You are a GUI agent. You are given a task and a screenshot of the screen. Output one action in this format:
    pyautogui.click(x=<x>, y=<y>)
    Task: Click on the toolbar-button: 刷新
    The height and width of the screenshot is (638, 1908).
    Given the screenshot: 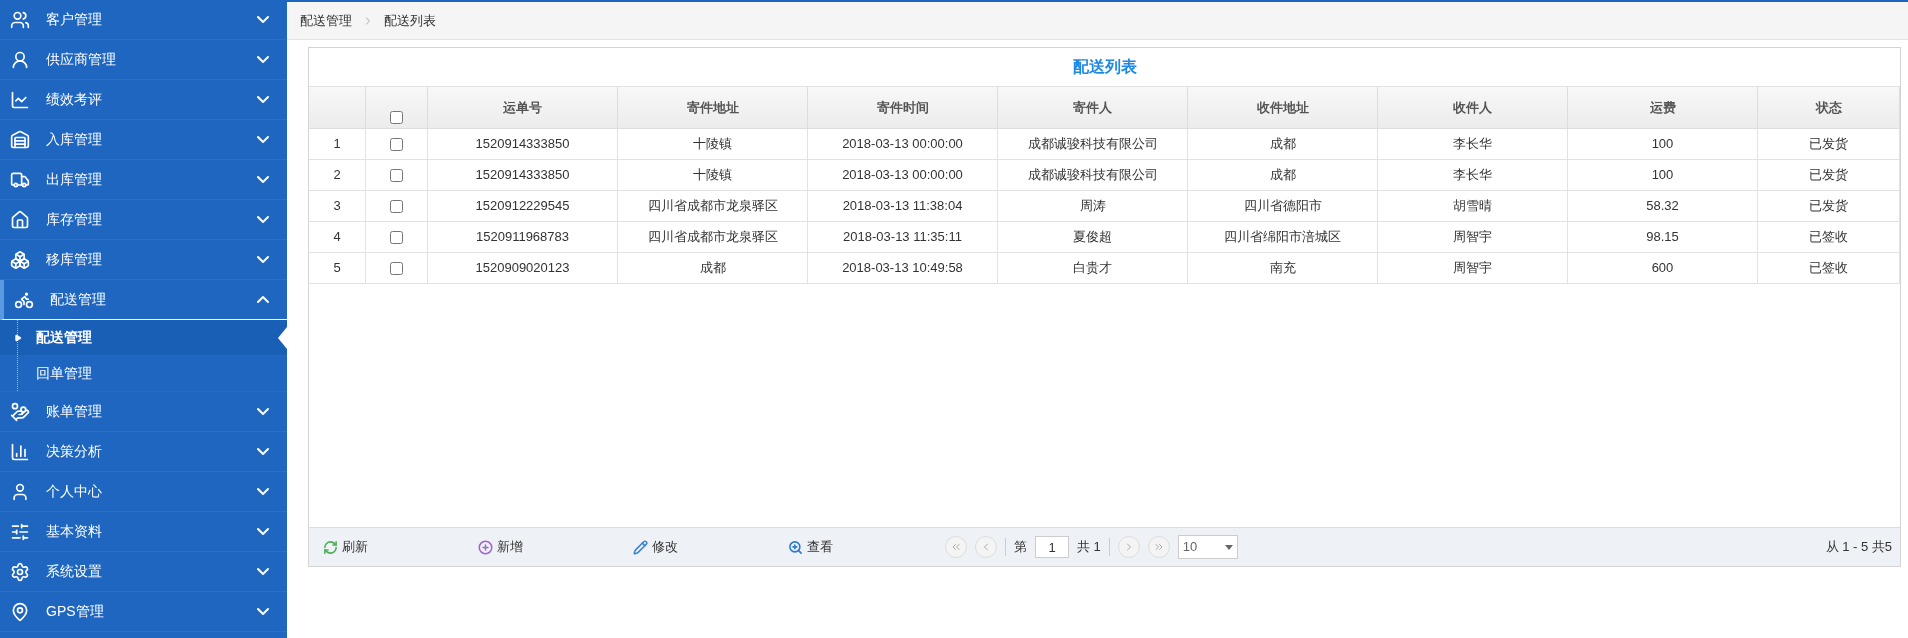 What is the action you would take?
    pyautogui.click(x=345, y=547)
    